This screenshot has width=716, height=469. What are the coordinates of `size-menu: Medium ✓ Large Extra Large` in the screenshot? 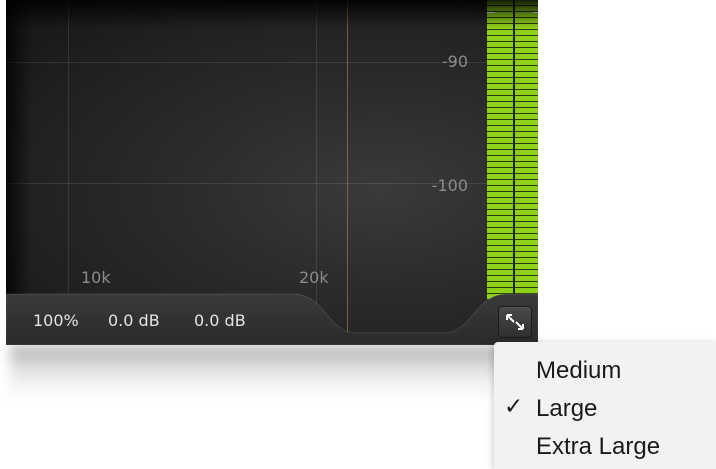 It's located at (605, 405).